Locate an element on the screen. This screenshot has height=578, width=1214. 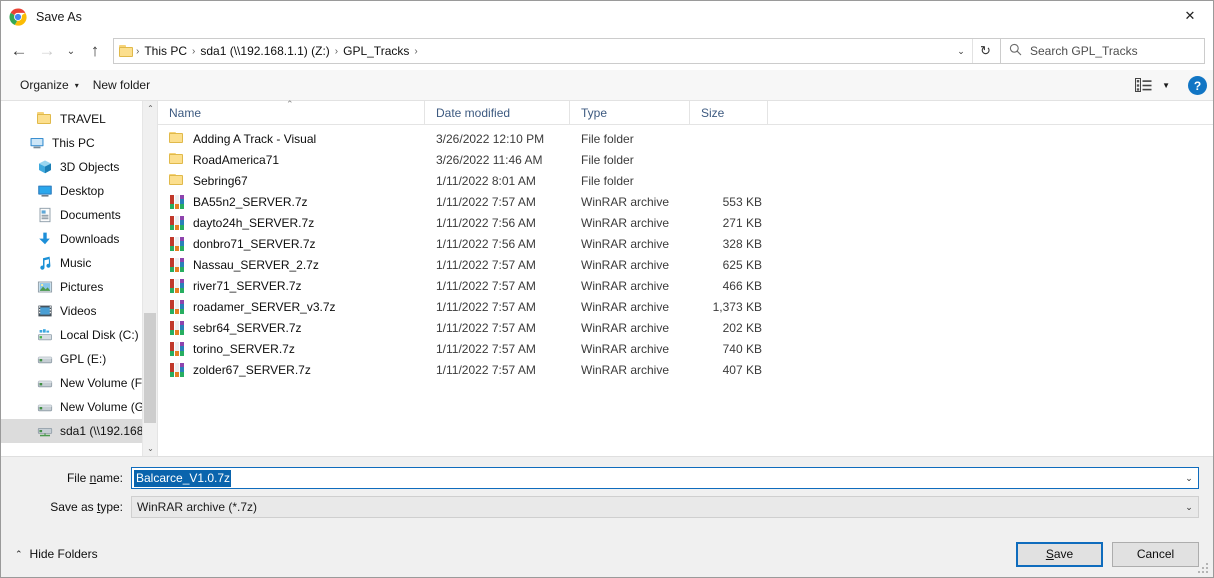
documents-icon is located at coordinates (45, 215).